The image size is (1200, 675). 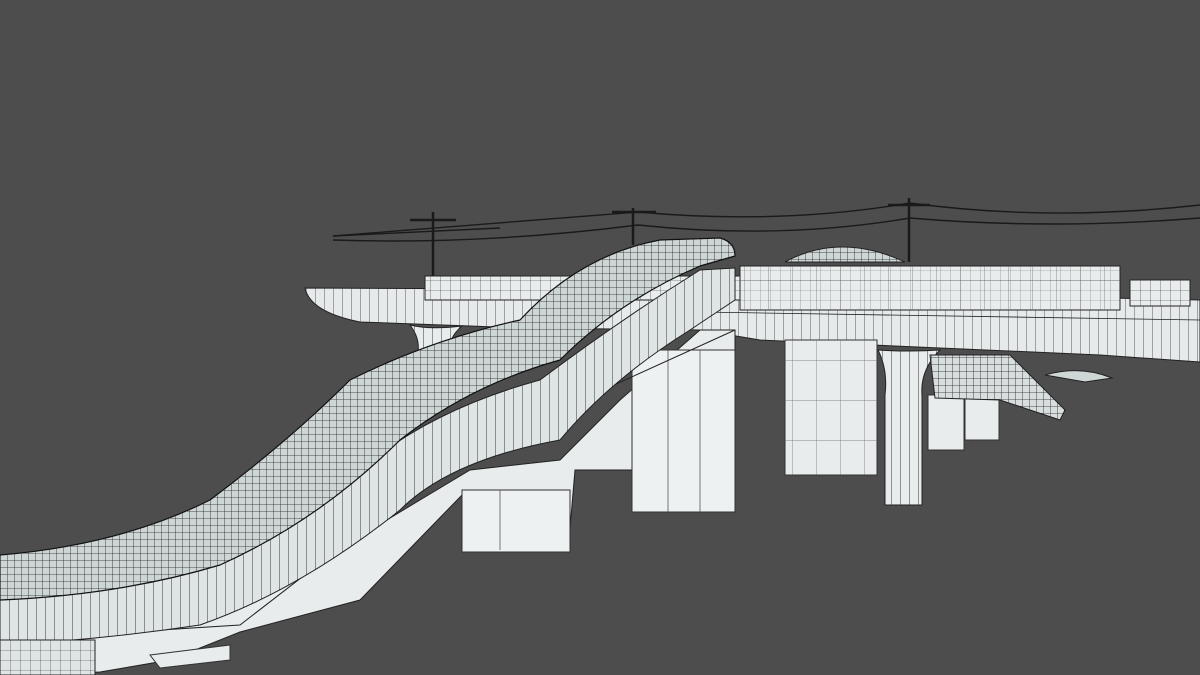 I want to click on overhead-catenary, so click(x=766, y=222).